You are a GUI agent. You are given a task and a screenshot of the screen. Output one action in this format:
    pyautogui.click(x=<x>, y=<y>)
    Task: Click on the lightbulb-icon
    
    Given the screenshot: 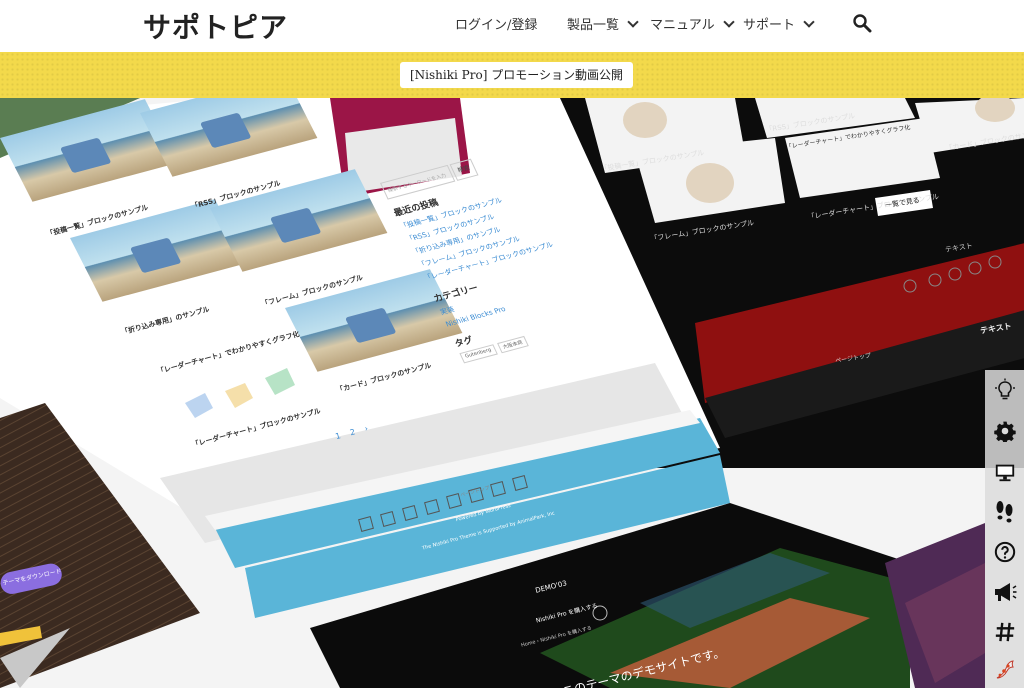 What is the action you would take?
    pyautogui.click(x=1005, y=390)
    